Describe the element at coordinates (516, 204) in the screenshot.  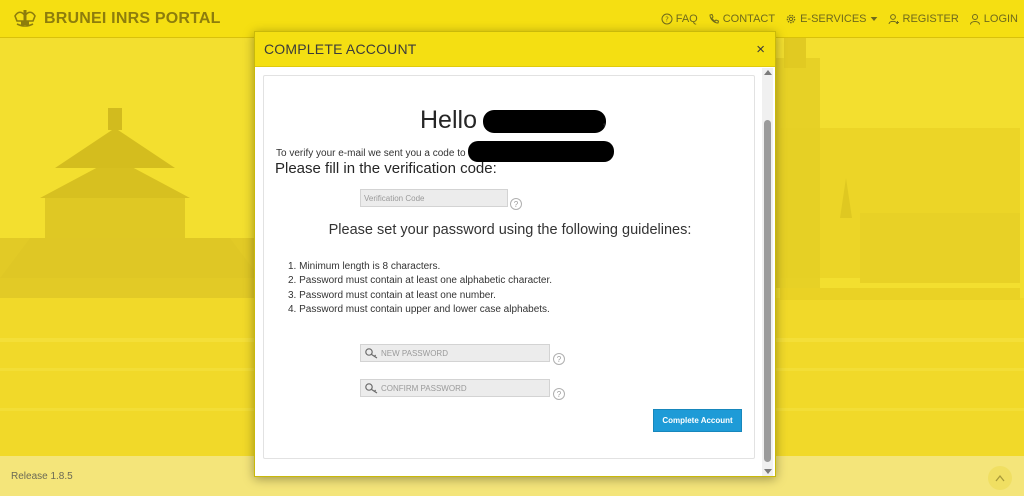
I see `verification-help-icon: ?` at that location.